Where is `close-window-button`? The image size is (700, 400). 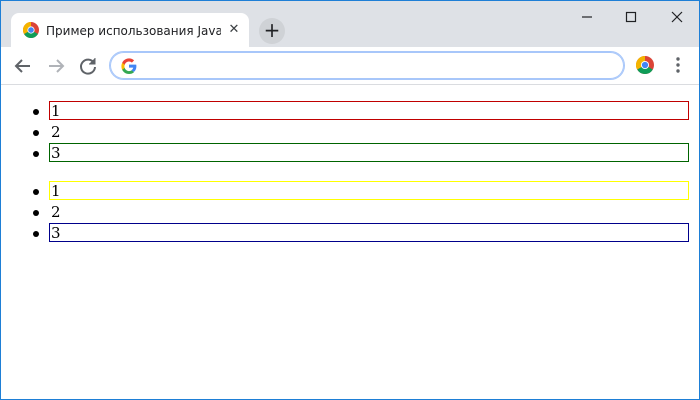 close-window-button is located at coordinates (677, 17).